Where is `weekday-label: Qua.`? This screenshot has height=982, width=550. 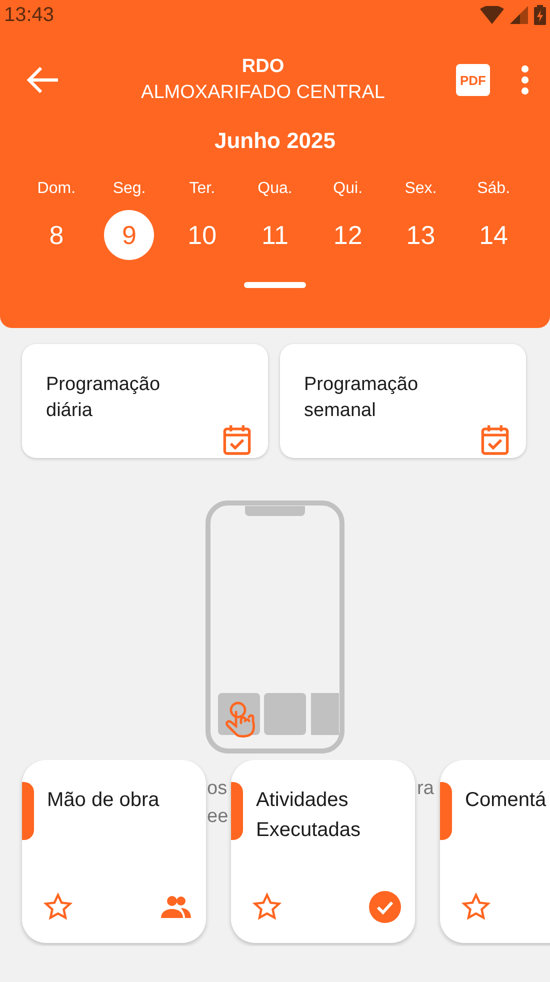 weekday-label: Qua. is located at coordinates (275, 189).